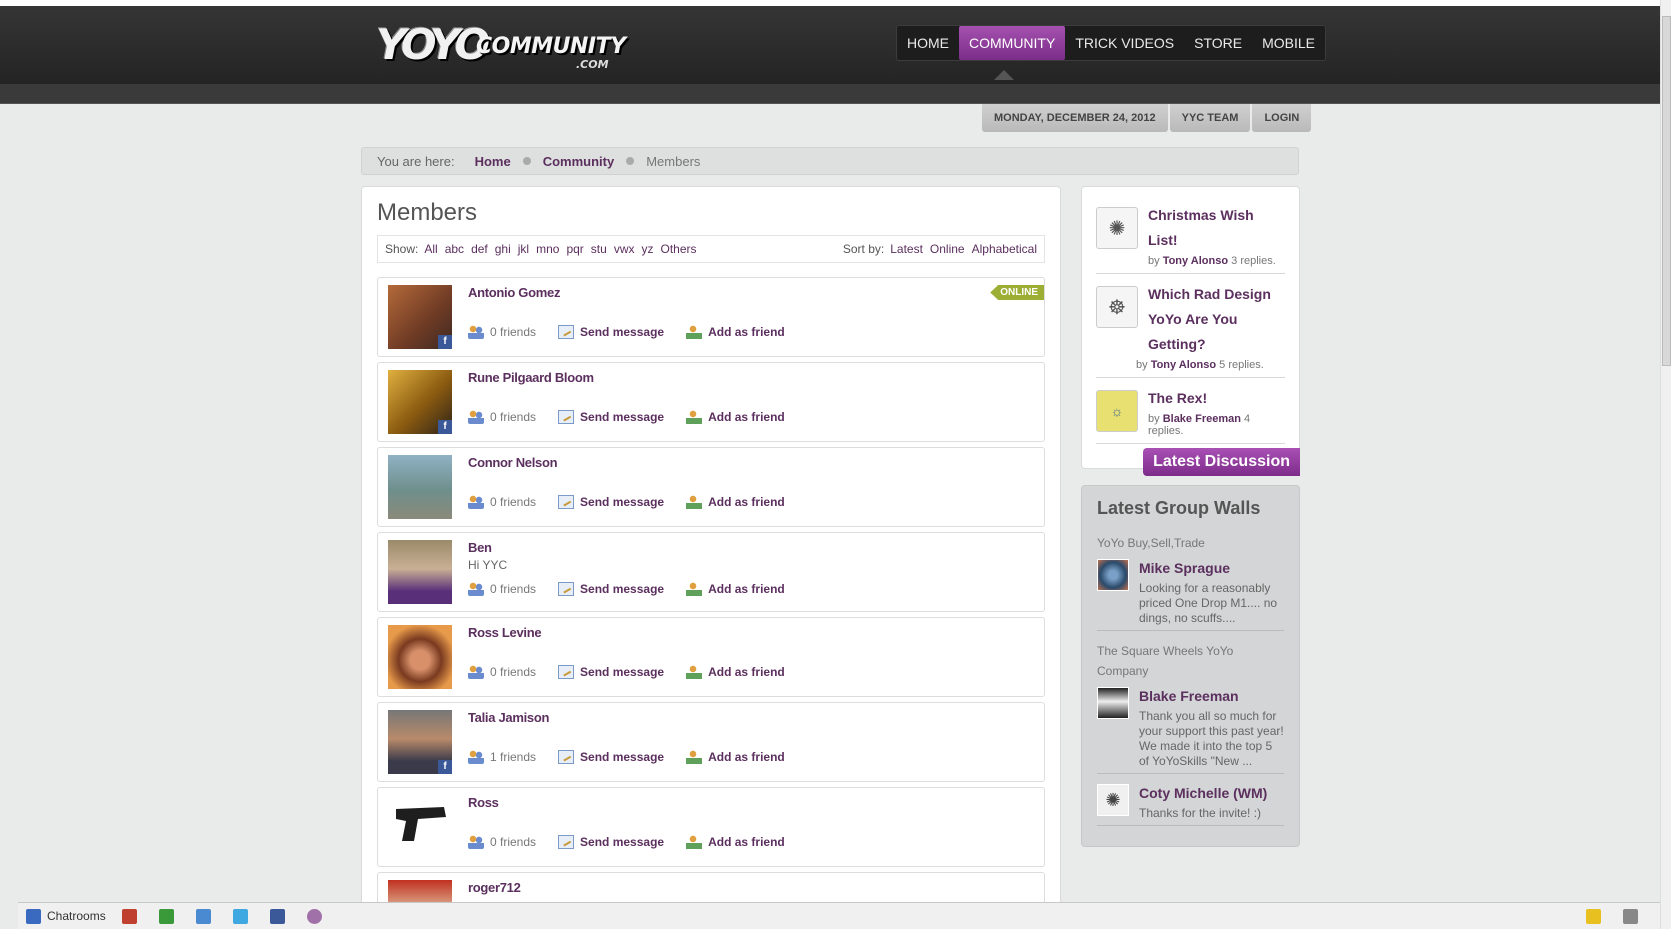 This screenshot has width=1671, height=929. What do you see at coordinates (1113, 800) in the screenshot?
I see `post-avatar: ✺` at bounding box center [1113, 800].